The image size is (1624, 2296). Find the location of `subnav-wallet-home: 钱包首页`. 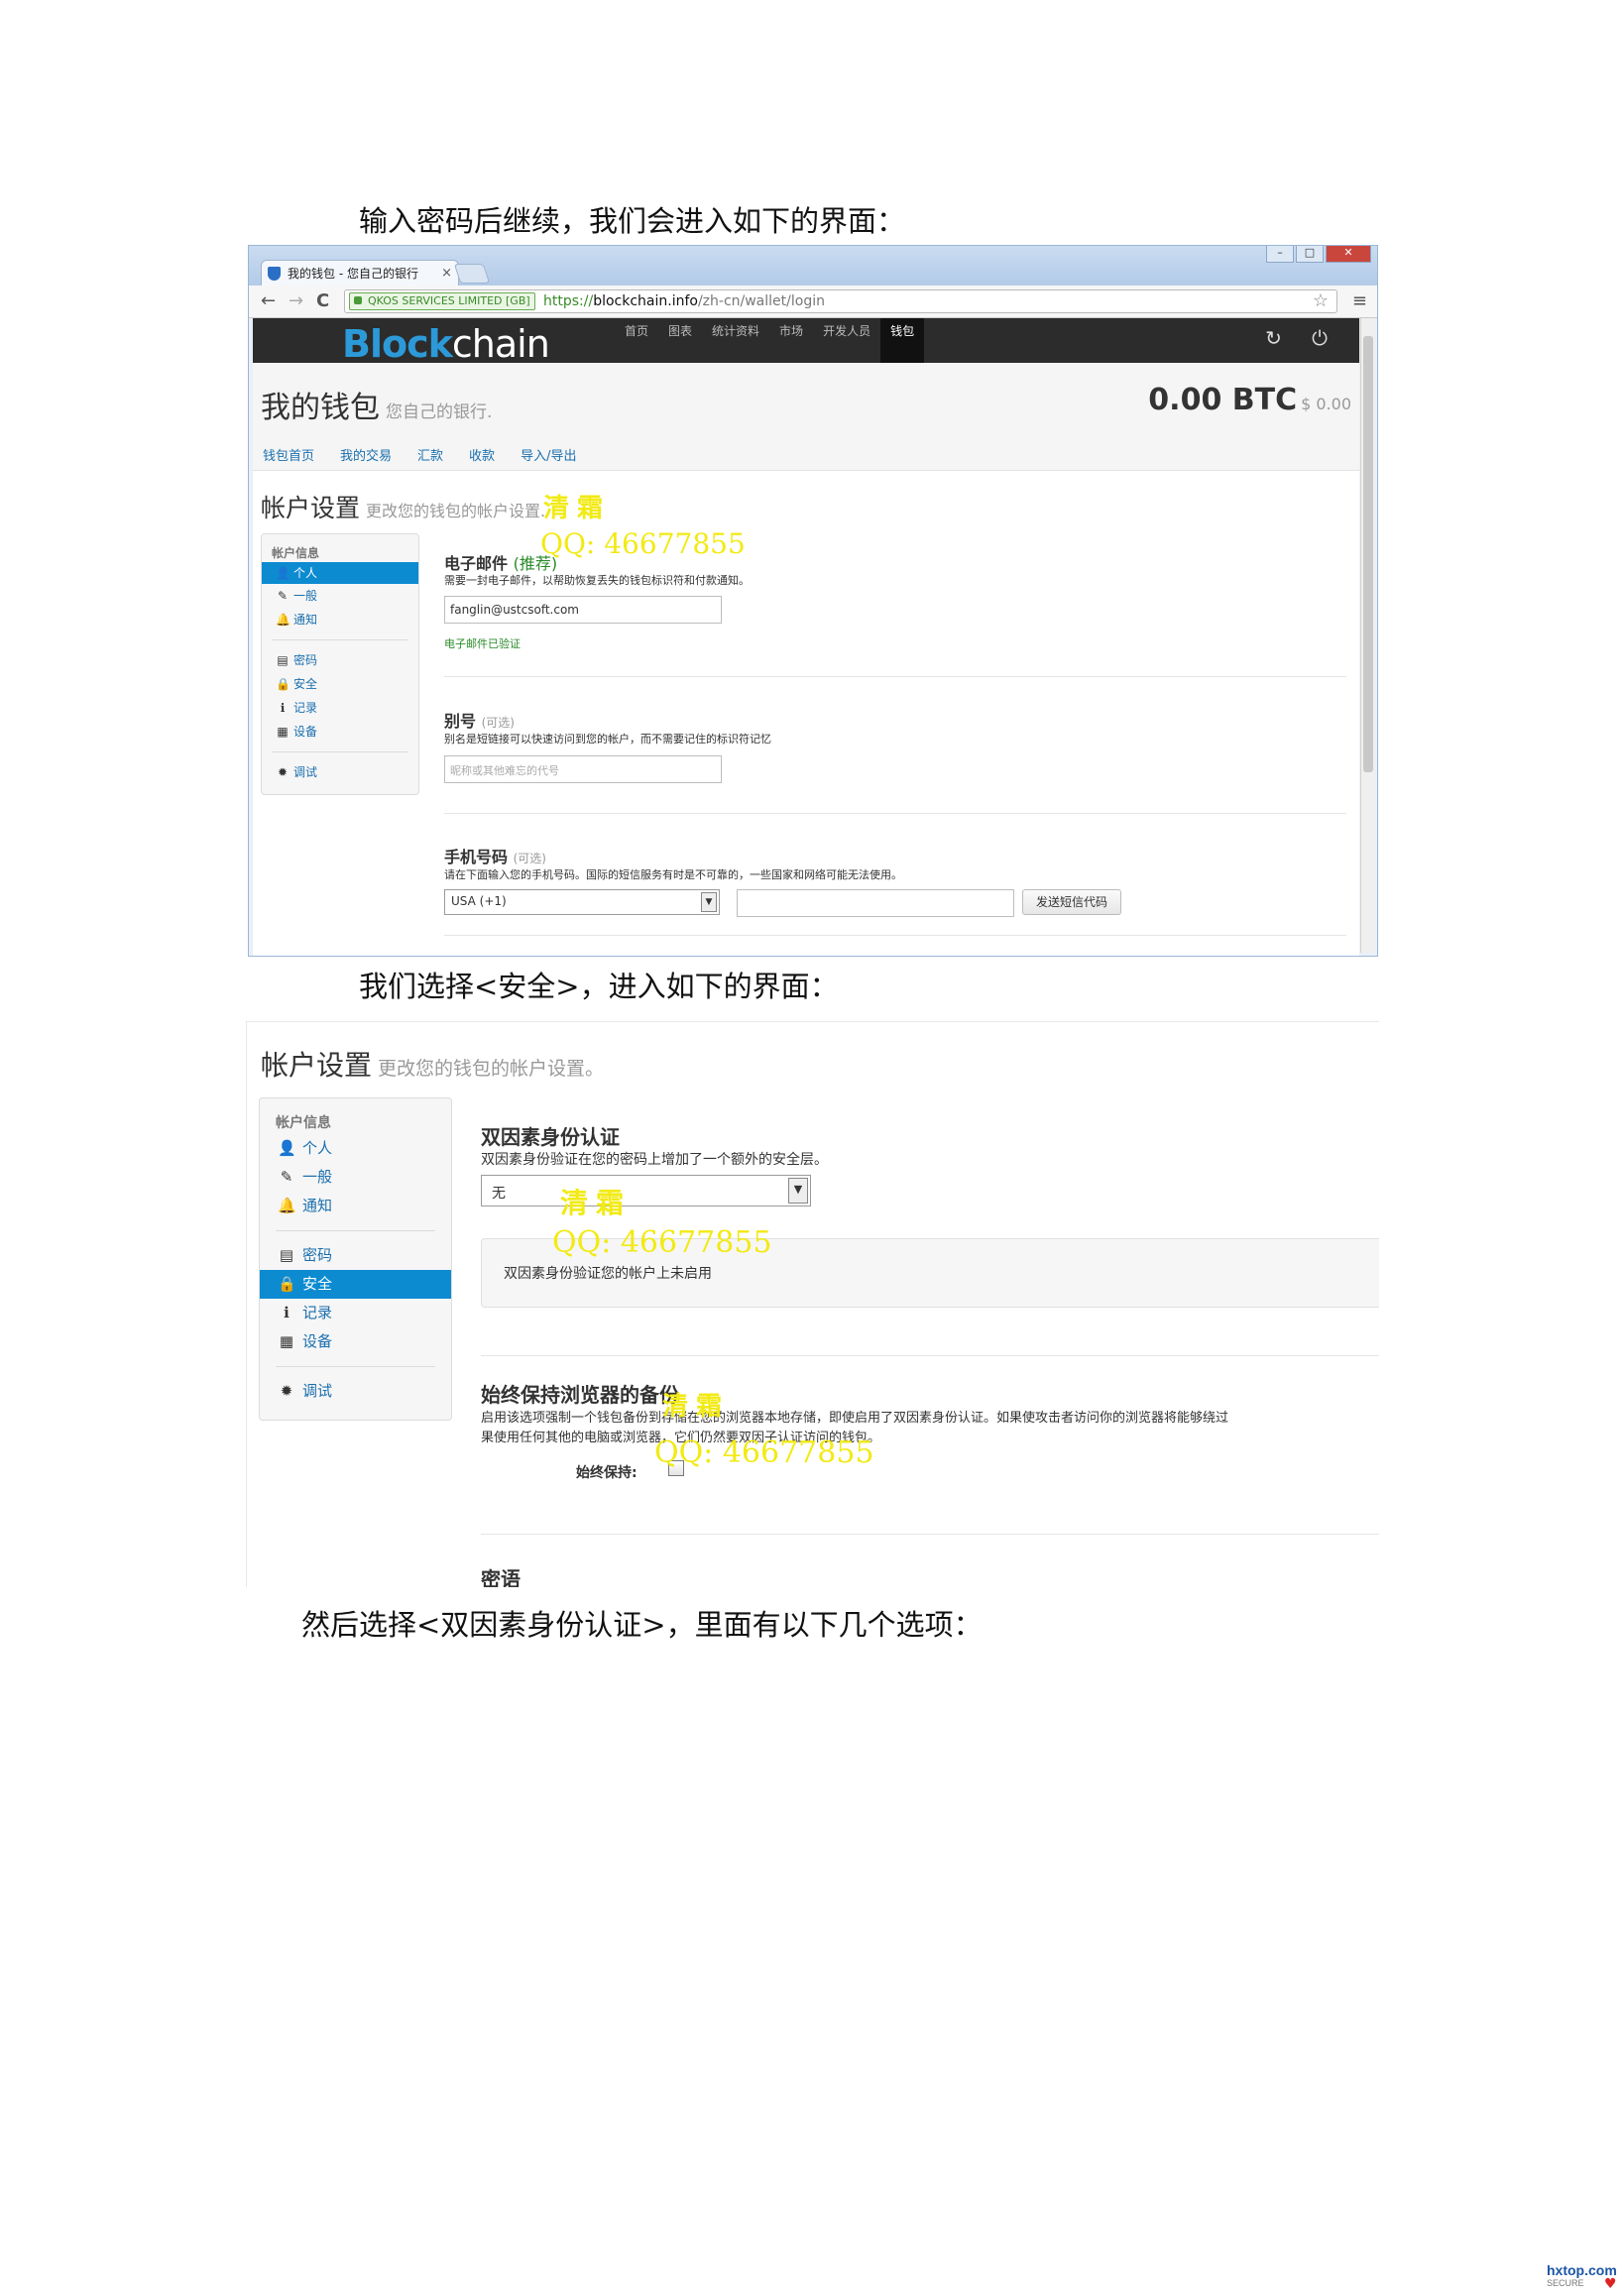

subnav-wallet-home: 钱包首页 is located at coordinates (288, 455).